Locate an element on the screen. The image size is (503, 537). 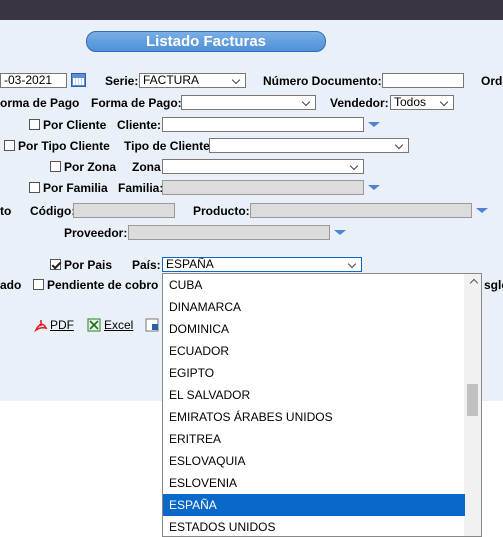
serie-select: FACTURA is located at coordinates (192, 80).